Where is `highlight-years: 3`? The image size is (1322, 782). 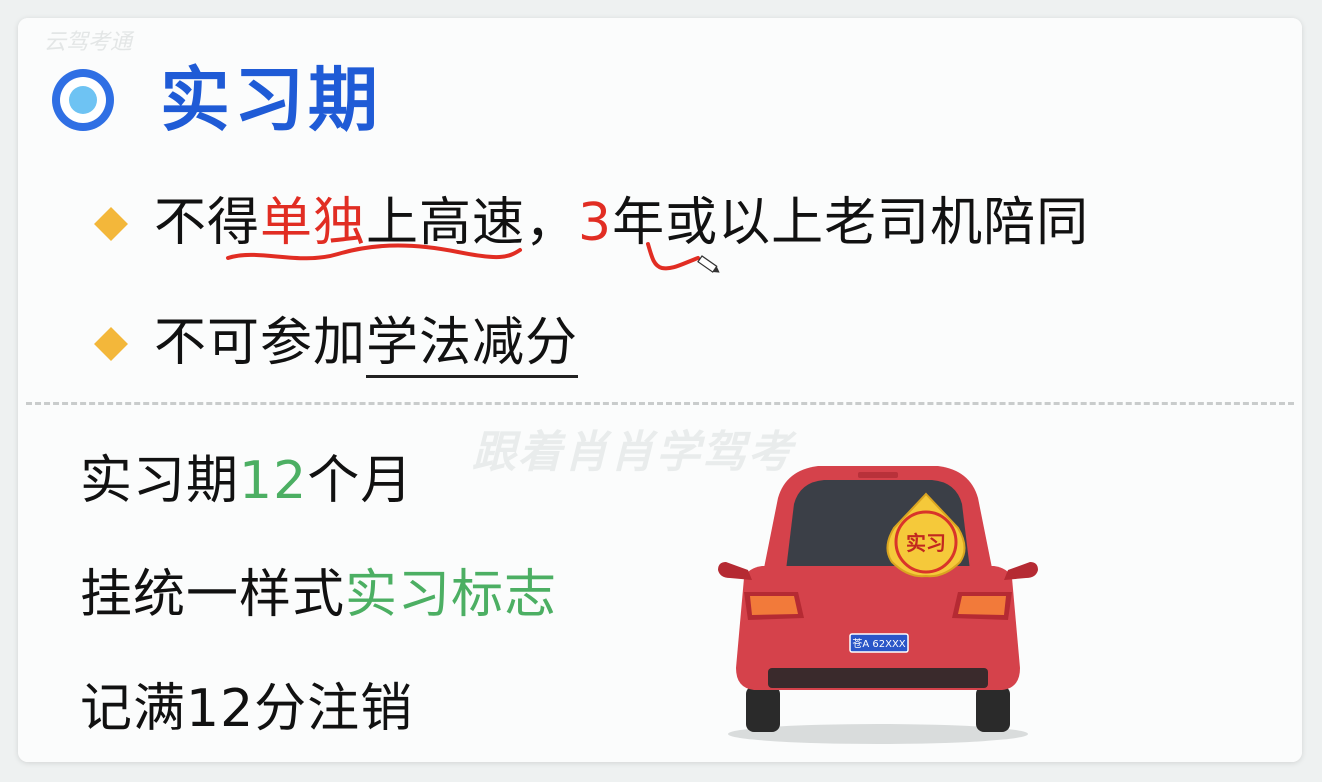
highlight-years: 3 is located at coordinates (595, 223).